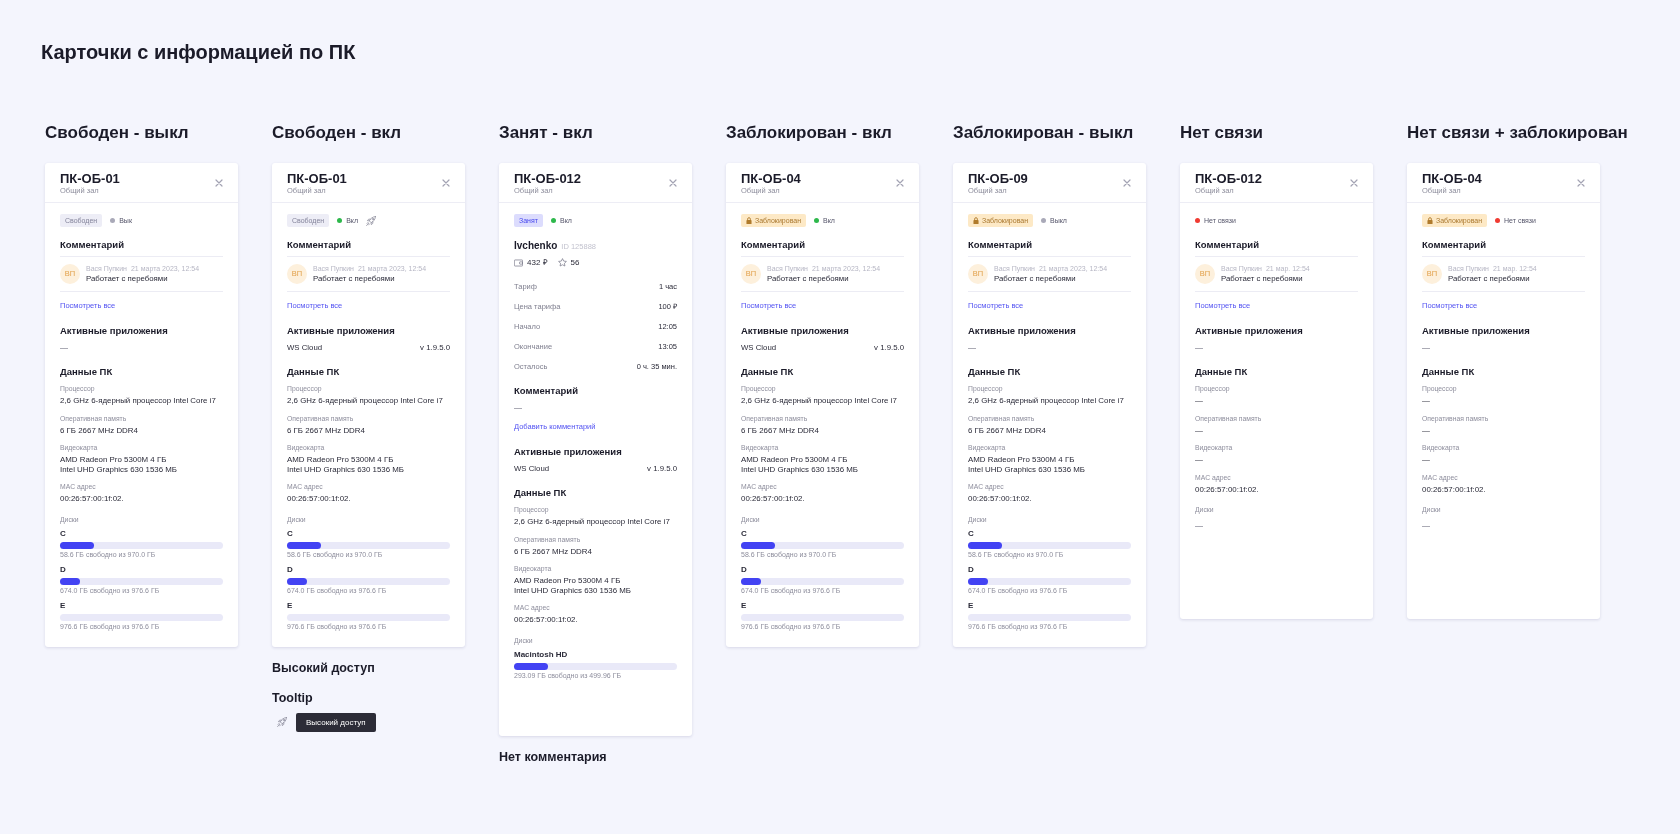 This screenshot has height=834, width=1680. Describe the element at coordinates (541, 654) in the screenshot. I see `disk-name: Macintosh HD` at that location.